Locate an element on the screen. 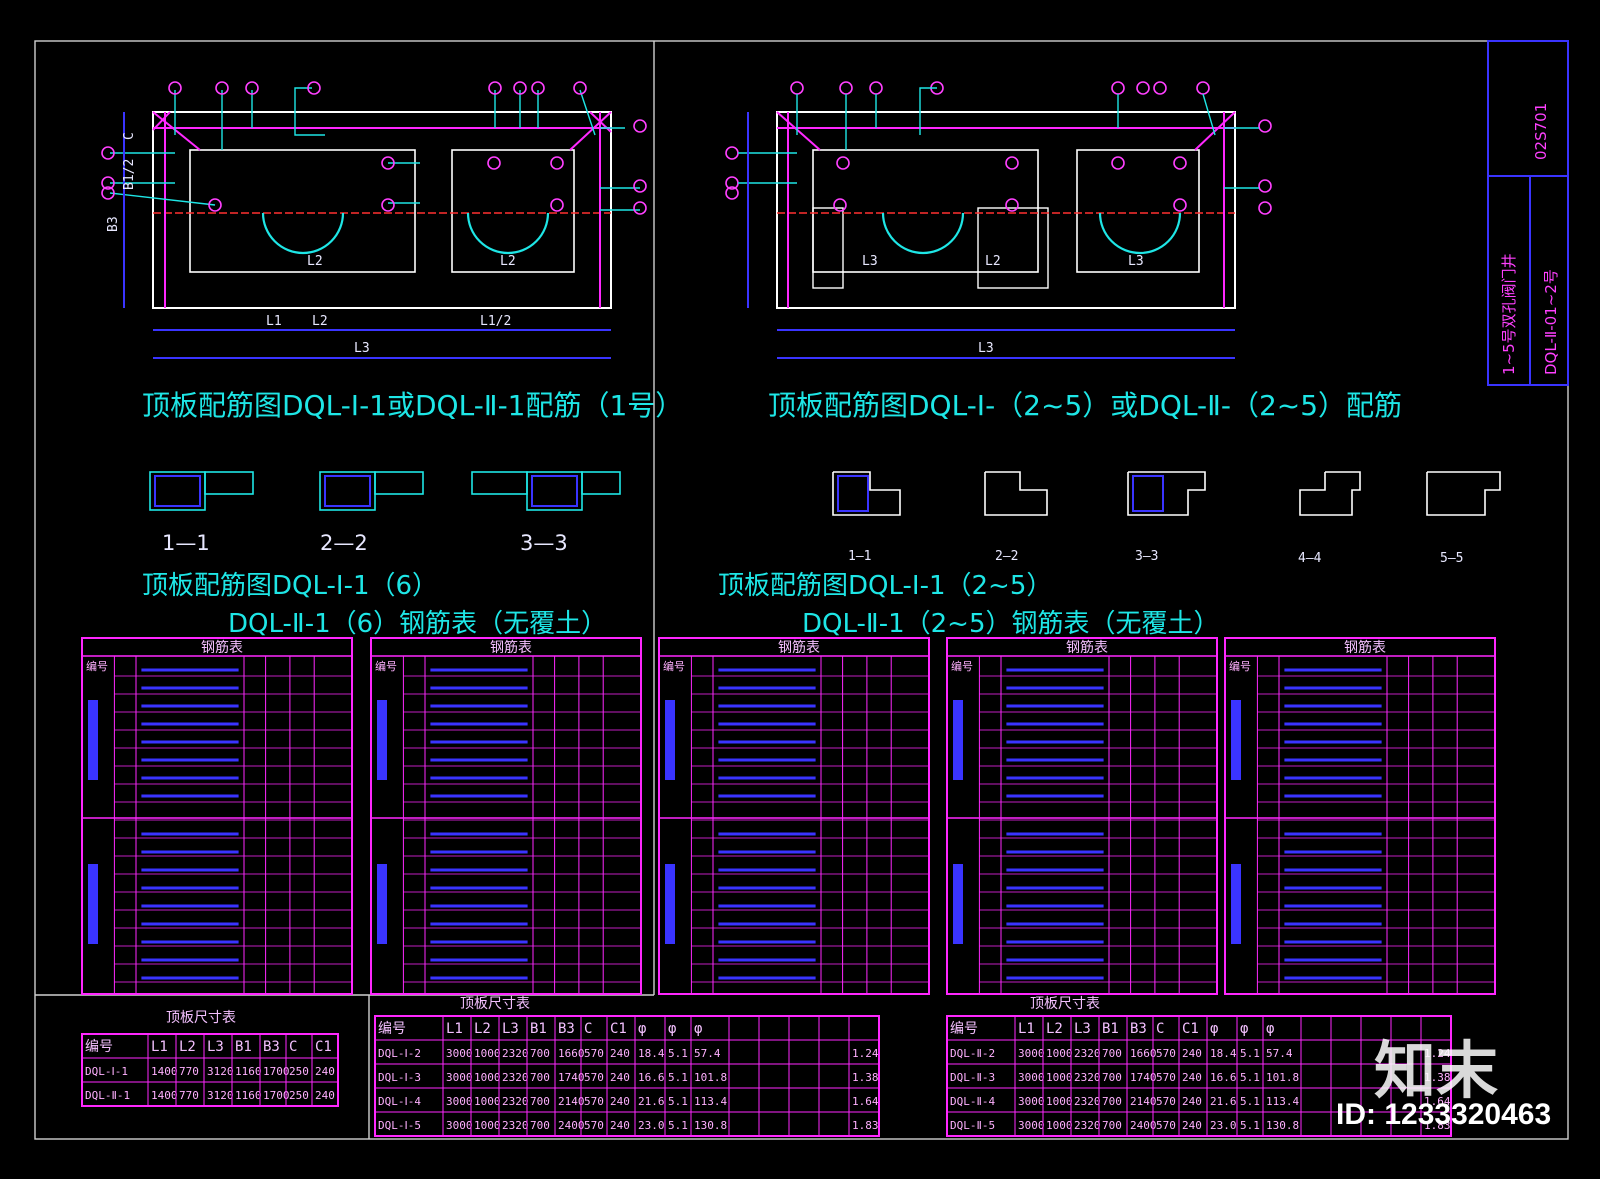 The width and height of the screenshot is (1600, 1179). watermark-id: ID: 1233320463 is located at coordinates (1444, 1114).